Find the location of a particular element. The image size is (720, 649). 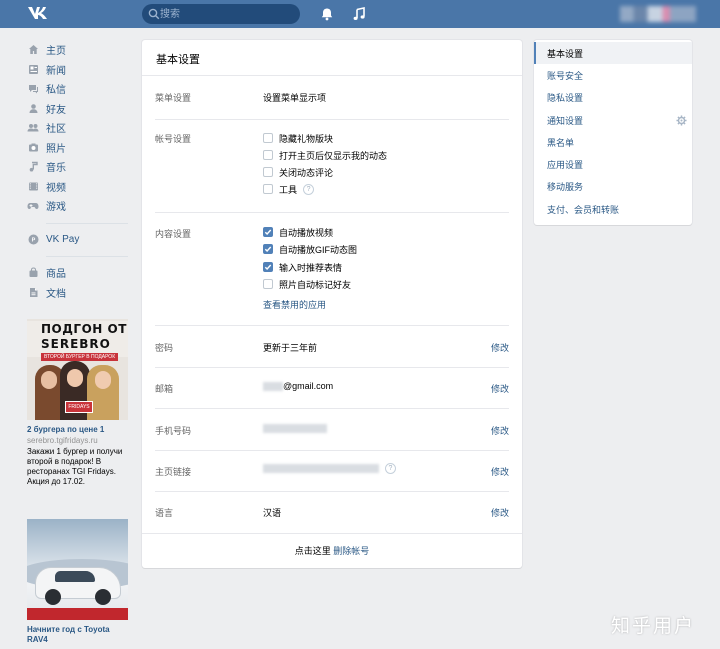

phone-label: 手机号码 is located at coordinates (173, 431).